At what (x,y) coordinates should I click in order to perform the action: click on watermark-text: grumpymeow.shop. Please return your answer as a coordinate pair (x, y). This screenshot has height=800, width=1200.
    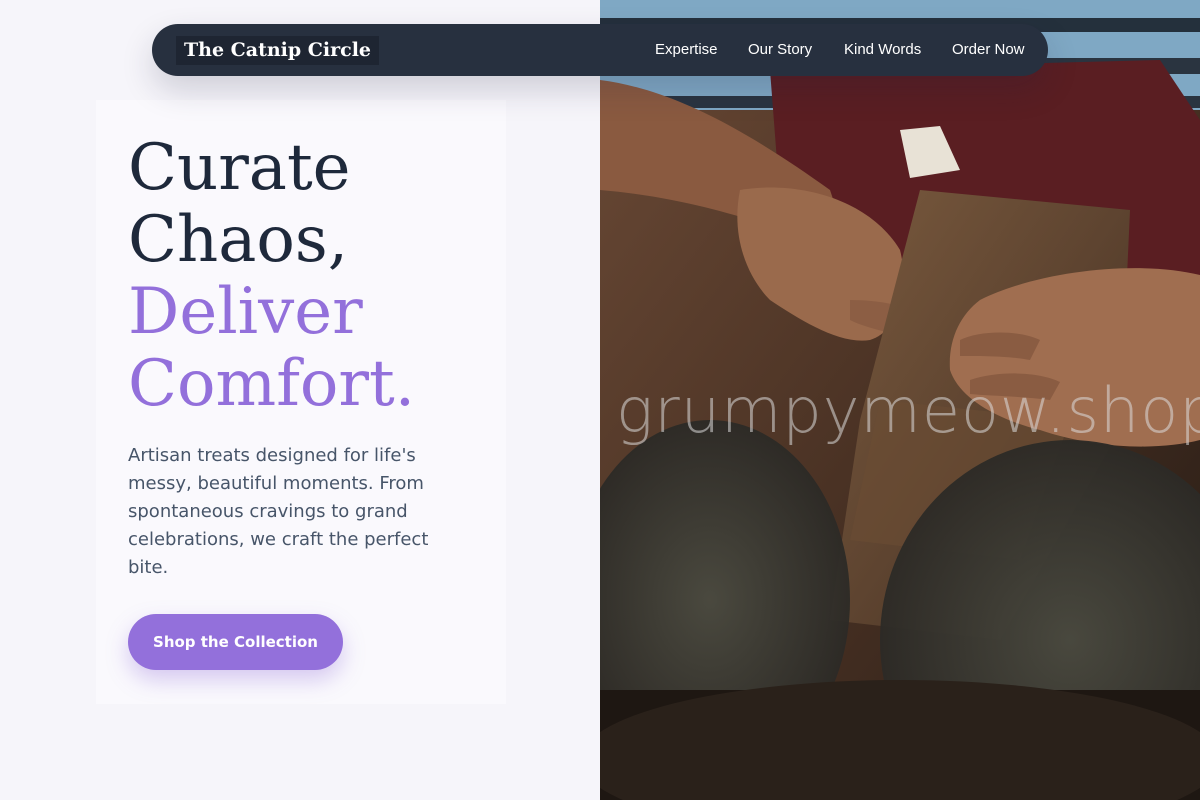
    Looking at the image, I should click on (908, 410).